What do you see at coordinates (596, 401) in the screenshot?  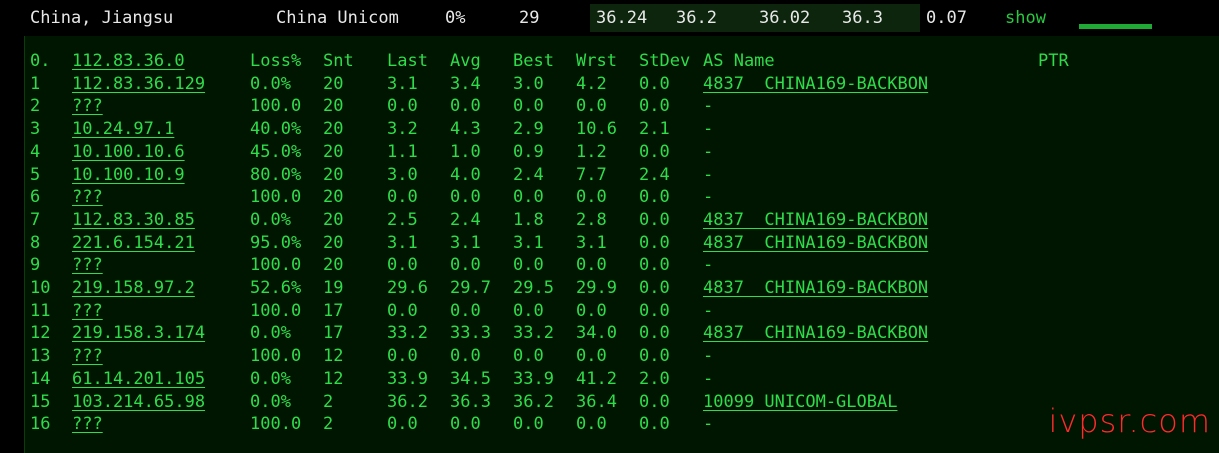 I see `hop-wrst: 36.4` at bounding box center [596, 401].